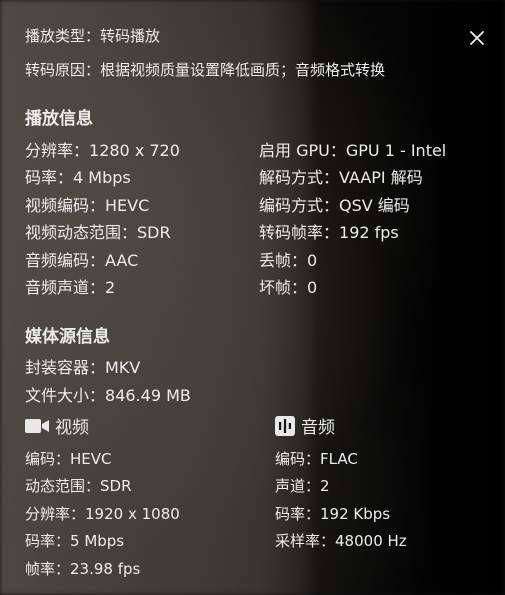 The width and height of the screenshot is (505, 595). I want to click on row-label: 坏帧：, so click(283, 287).